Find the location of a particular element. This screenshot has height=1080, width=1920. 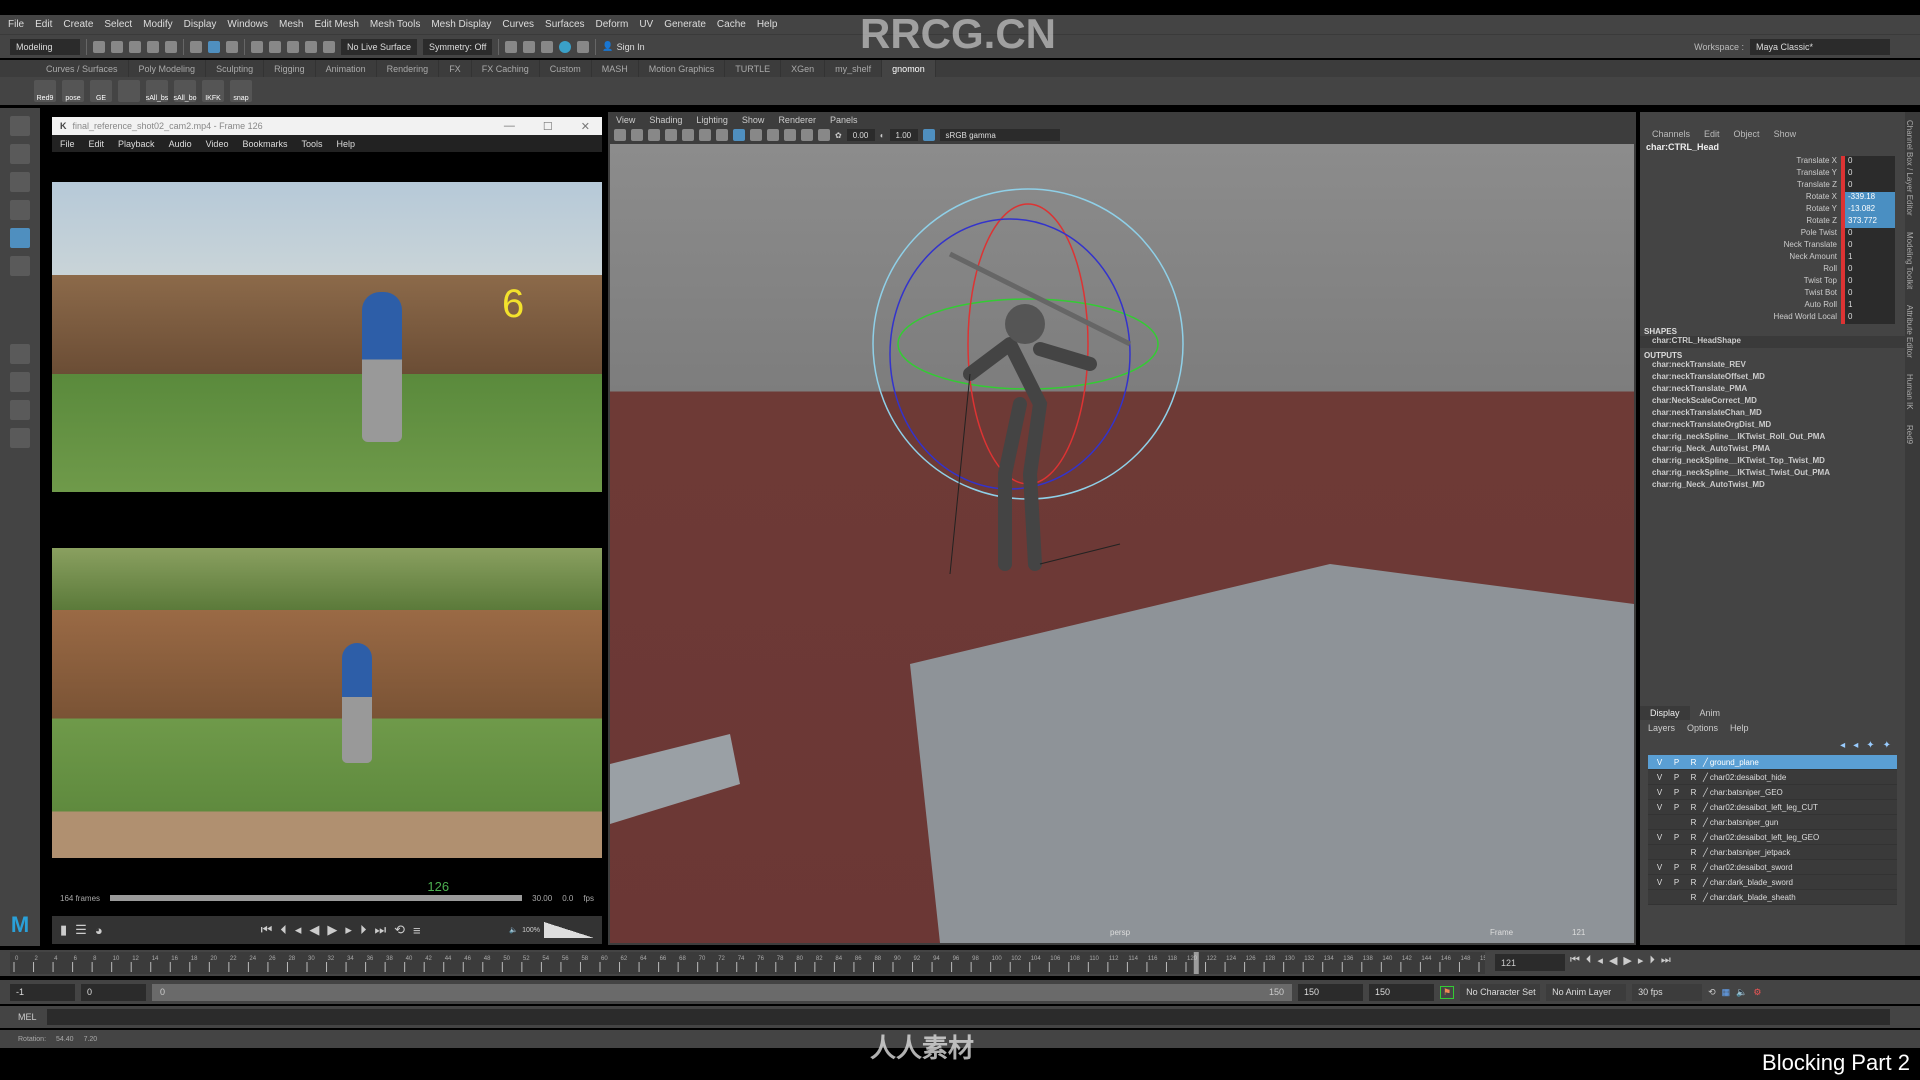

channel-row: Translate X 0 is located at coordinates (1767, 162).